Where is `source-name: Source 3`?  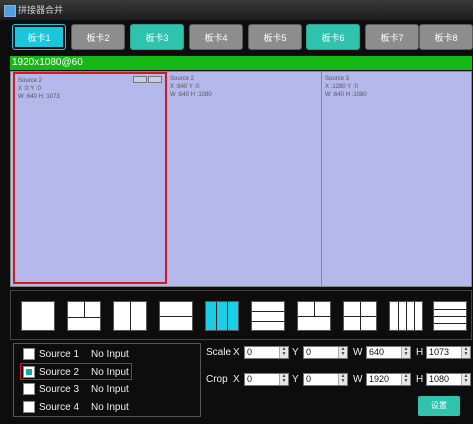
source-name: Source 3 is located at coordinates (59, 389).